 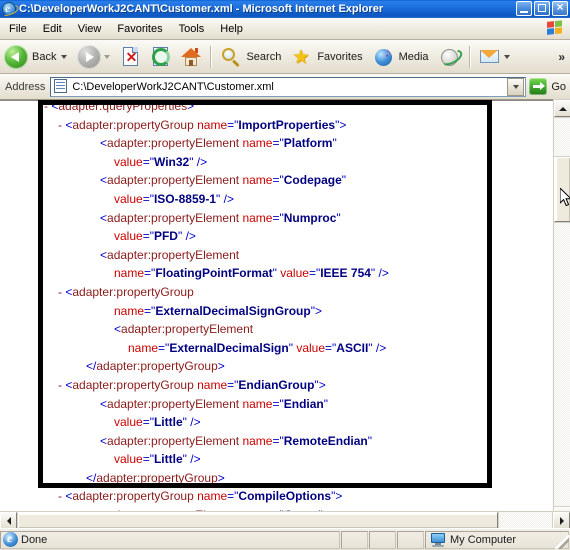 What do you see at coordinates (231, 57) in the screenshot?
I see `search-icon` at bounding box center [231, 57].